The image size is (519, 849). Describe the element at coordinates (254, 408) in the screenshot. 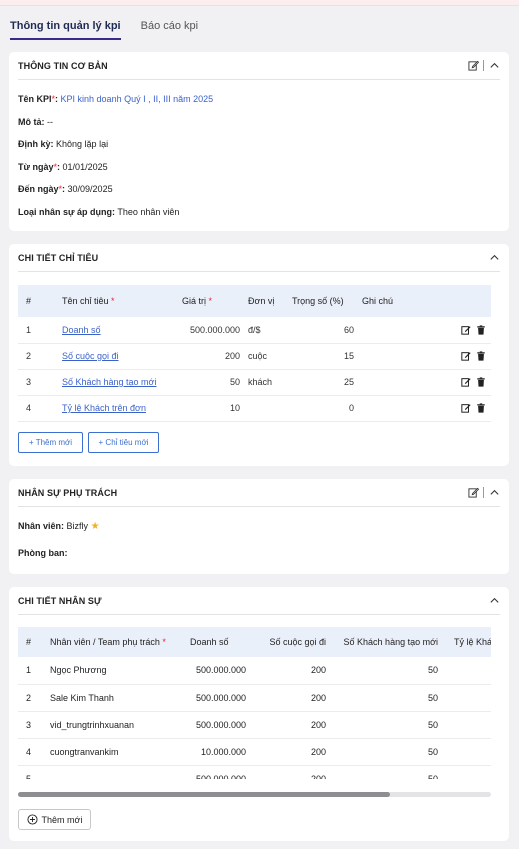

I see `table-row: 4 Tỷ lệ Khách trên đơn 10 0` at that location.